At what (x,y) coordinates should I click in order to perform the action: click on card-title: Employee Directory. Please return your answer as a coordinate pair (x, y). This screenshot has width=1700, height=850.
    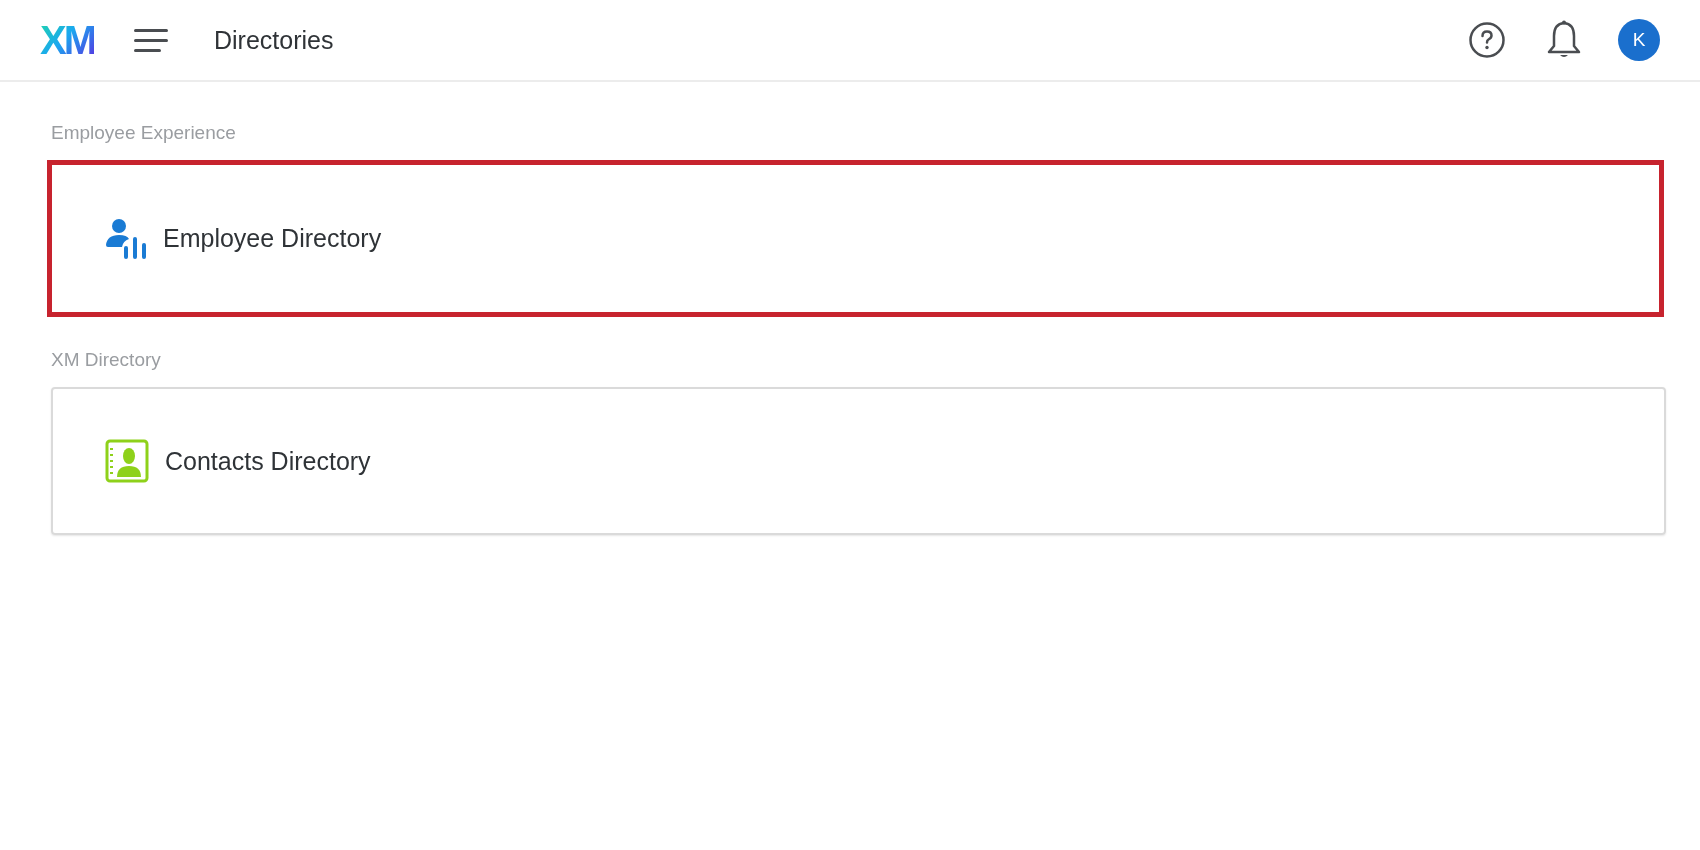
    Looking at the image, I should click on (272, 238).